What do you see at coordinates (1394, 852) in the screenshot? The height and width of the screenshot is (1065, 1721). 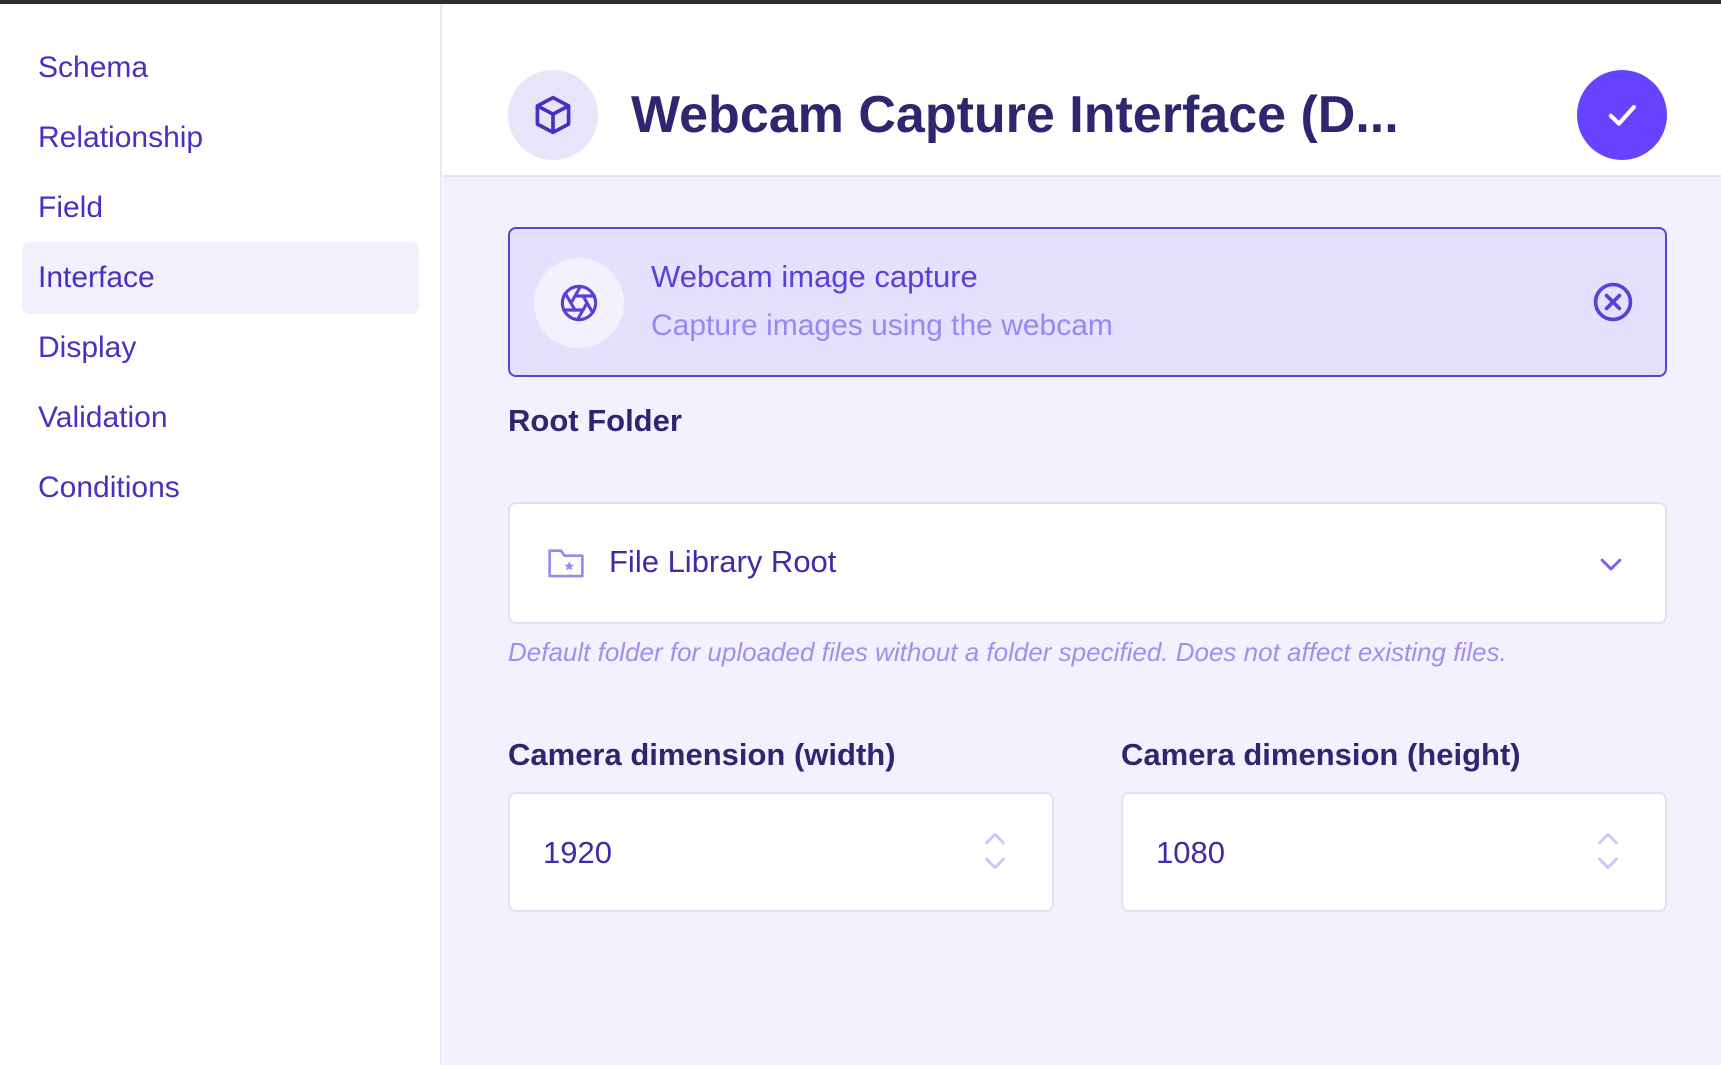 I see `camera-height-input: 1080` at bounding box center [1394, 852].